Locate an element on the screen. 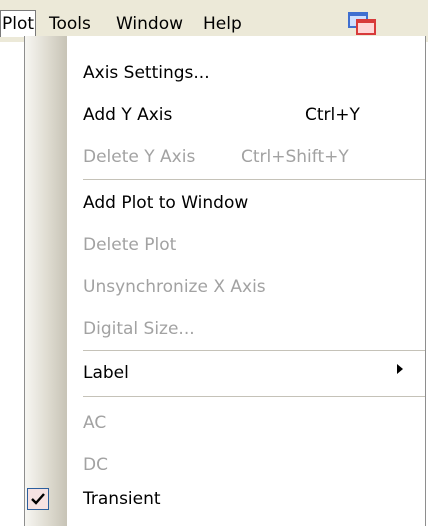  submenu-arrow-icon is located at coordinates (400, 369).